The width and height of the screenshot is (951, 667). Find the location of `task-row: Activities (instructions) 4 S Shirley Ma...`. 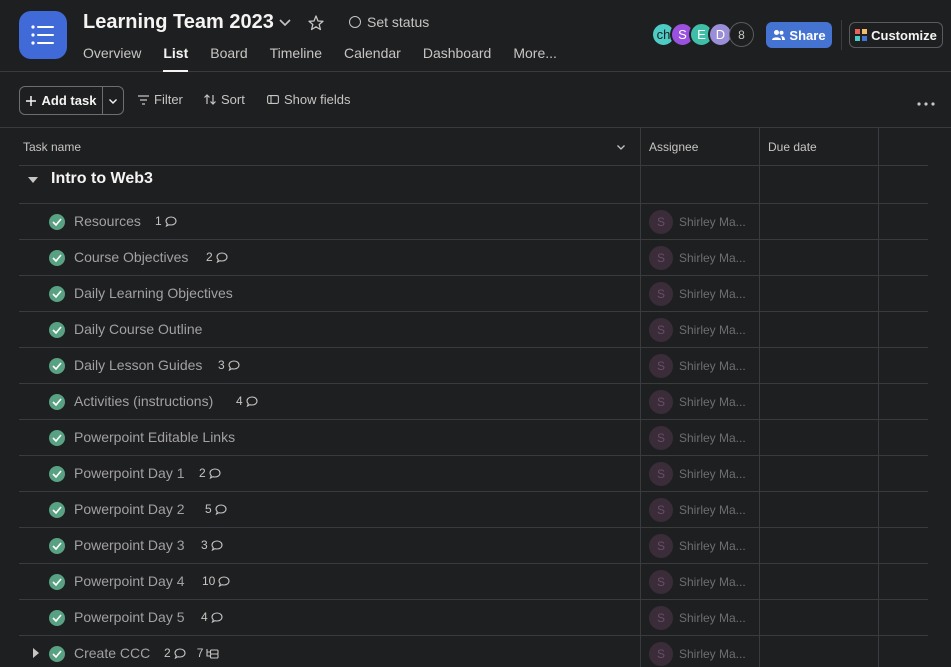

task-row: Activities (instructions) 4 S Shirley Ma... is located at coordinates (473, 402).